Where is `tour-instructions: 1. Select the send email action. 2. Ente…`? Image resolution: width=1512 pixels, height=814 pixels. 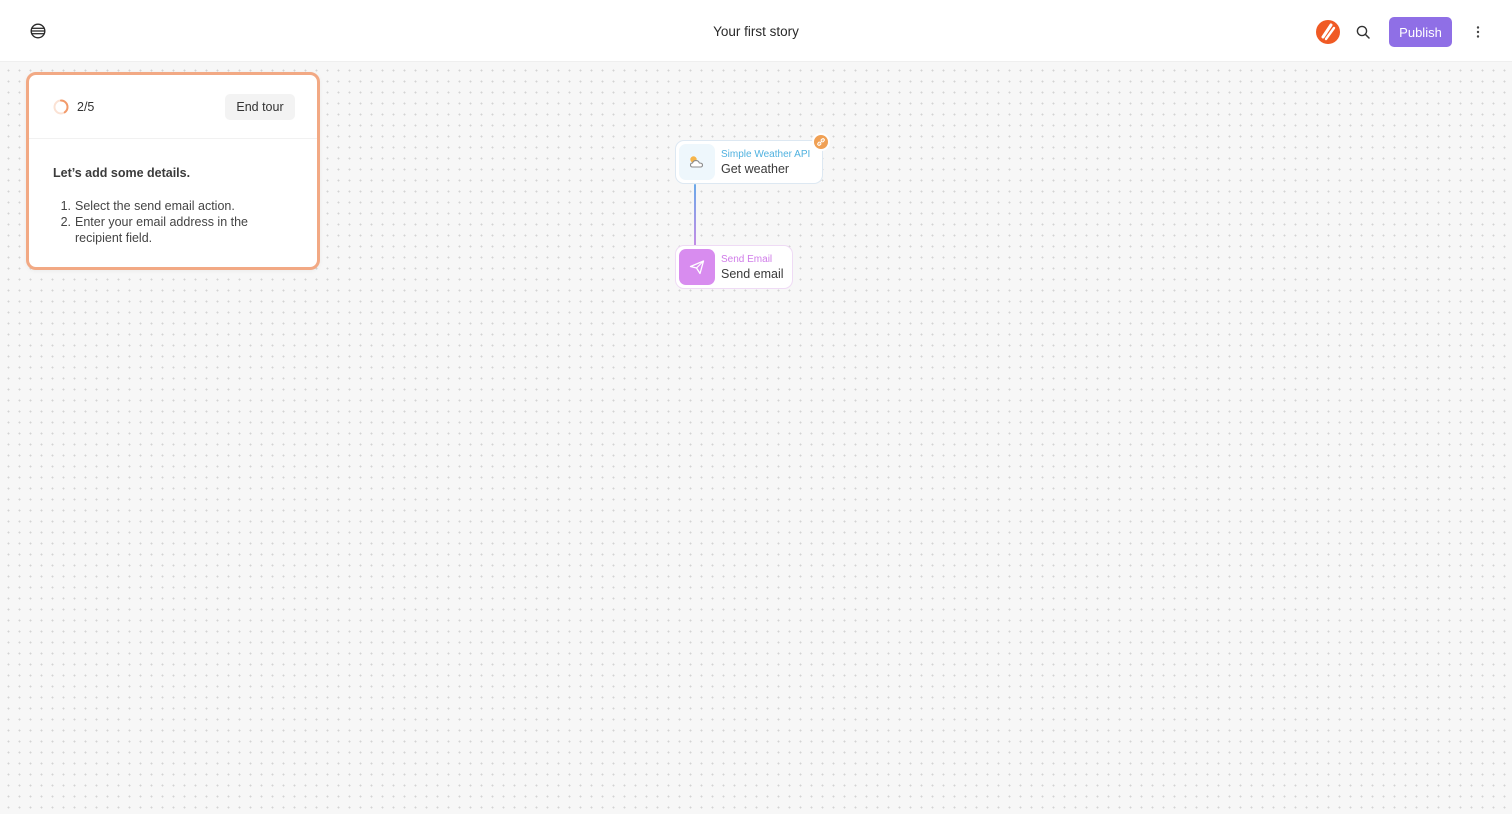 tour-instructions: 1. Select the send email action. 2. Ente… is located at coordinates (173, 222).